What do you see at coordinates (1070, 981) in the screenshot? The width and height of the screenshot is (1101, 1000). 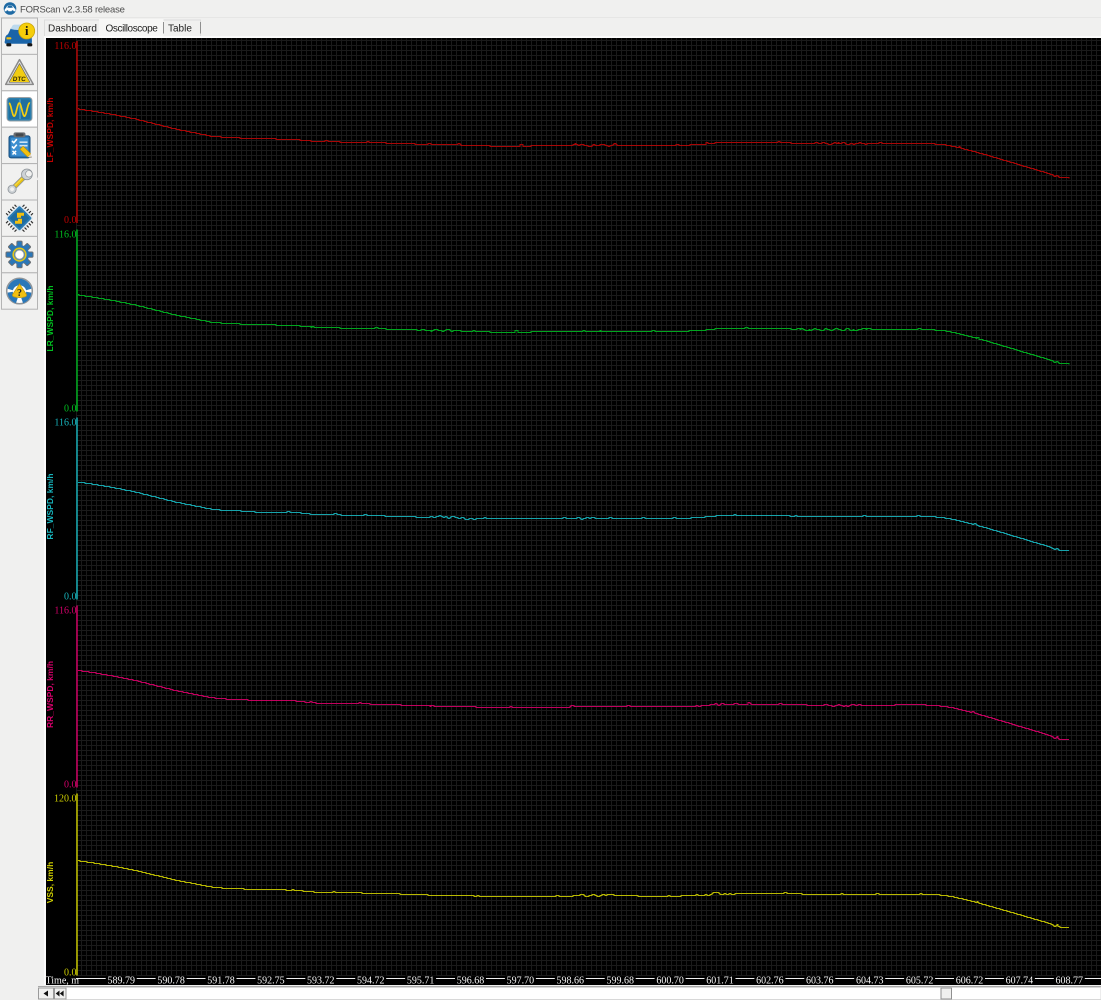 I see `svg-text: 608.77` at bounding box center [1070, 981].